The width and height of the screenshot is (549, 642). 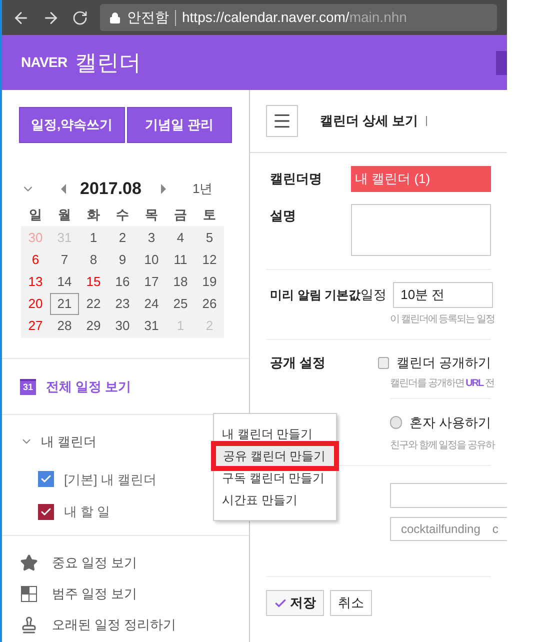 What do you see at coordinates (93, 238) in the screenshot?
I see `calendar-day: 1` at bounding box center [93, 238].